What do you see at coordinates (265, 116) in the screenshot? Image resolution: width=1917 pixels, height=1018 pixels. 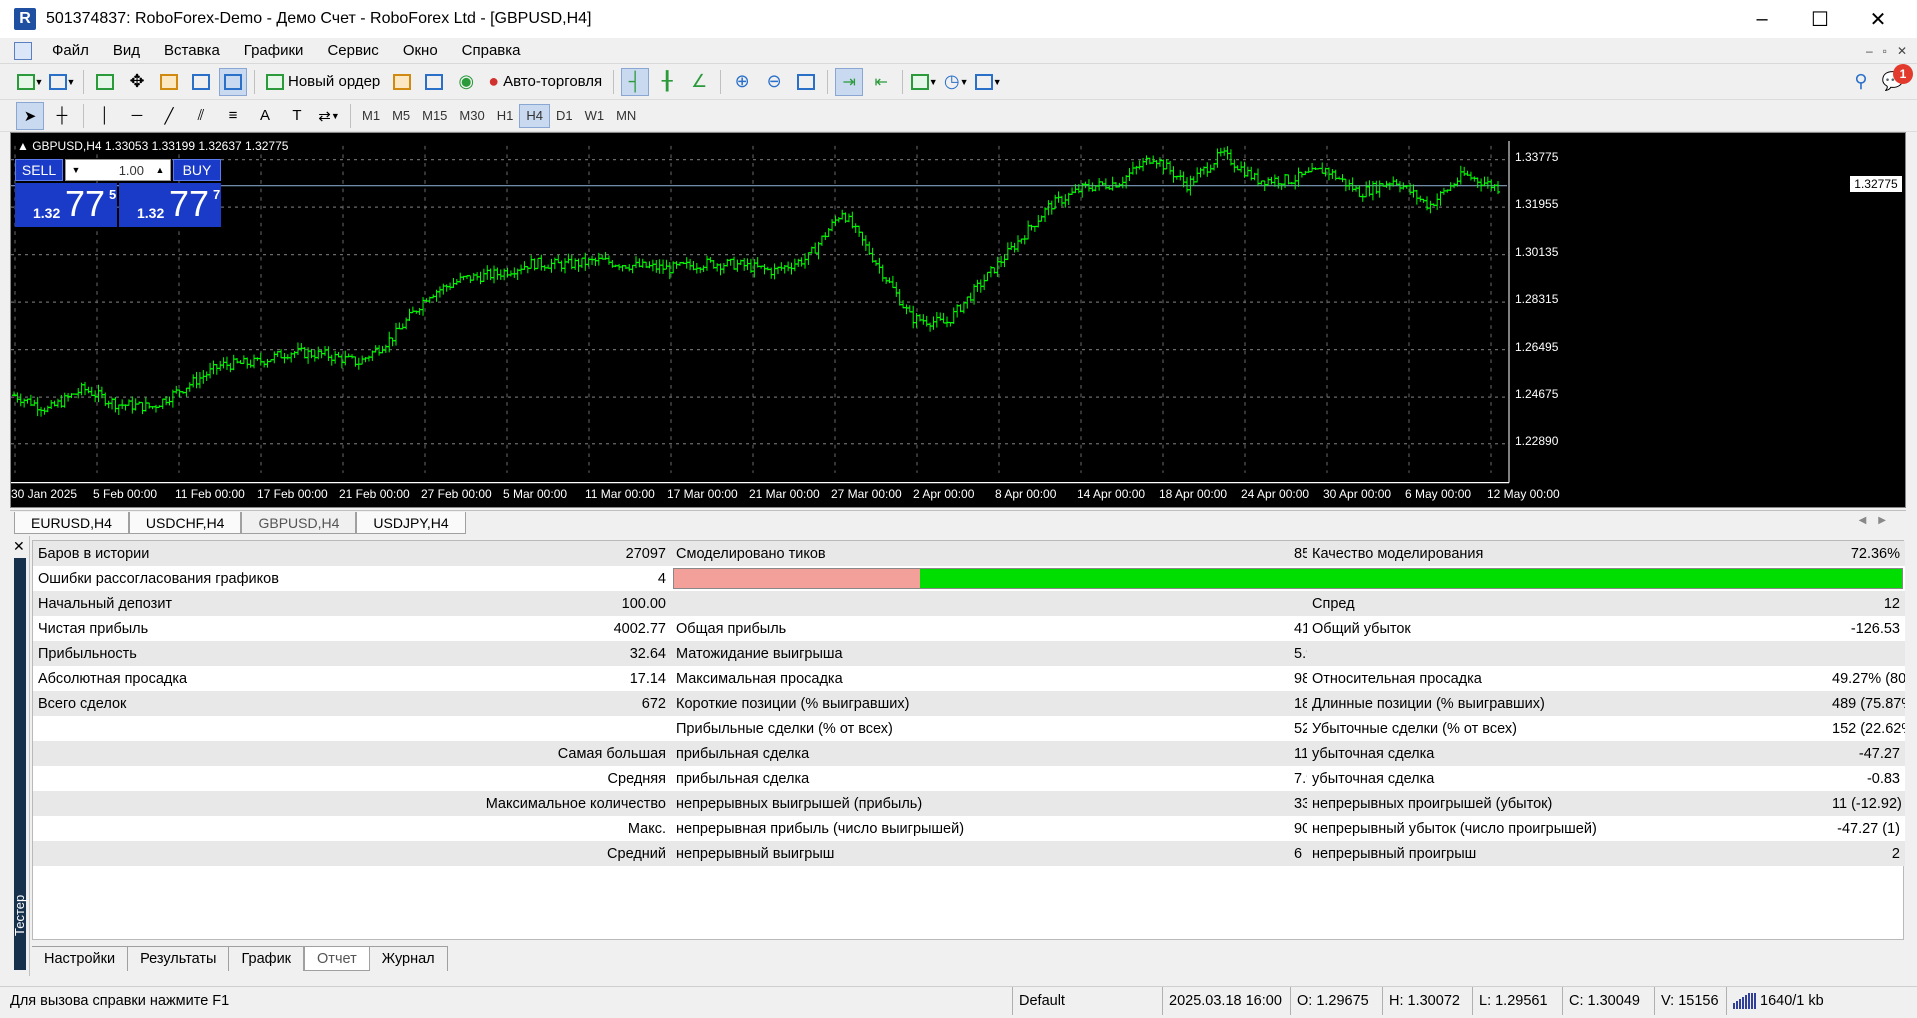 I see `text-tool: A` at bounding box center [265, 116].